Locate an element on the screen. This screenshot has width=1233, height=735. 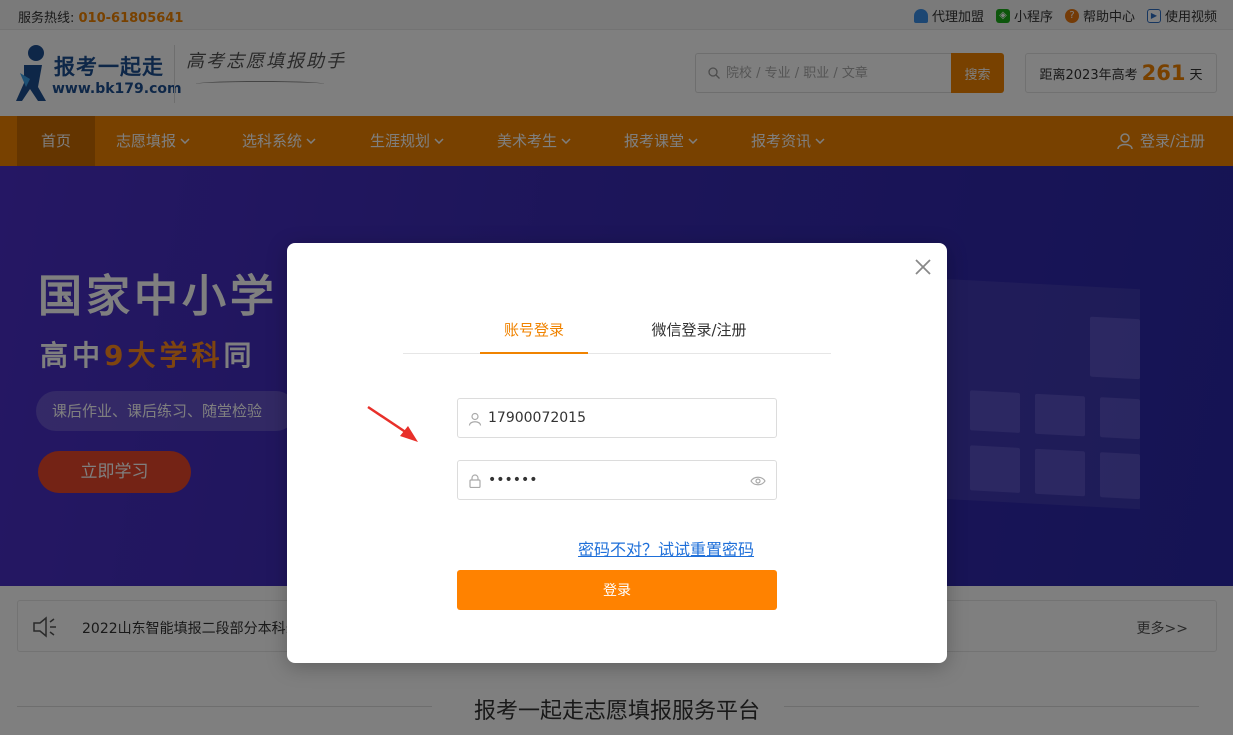
tab-account-login: 账号登录 is located at coordinates (534, 336).